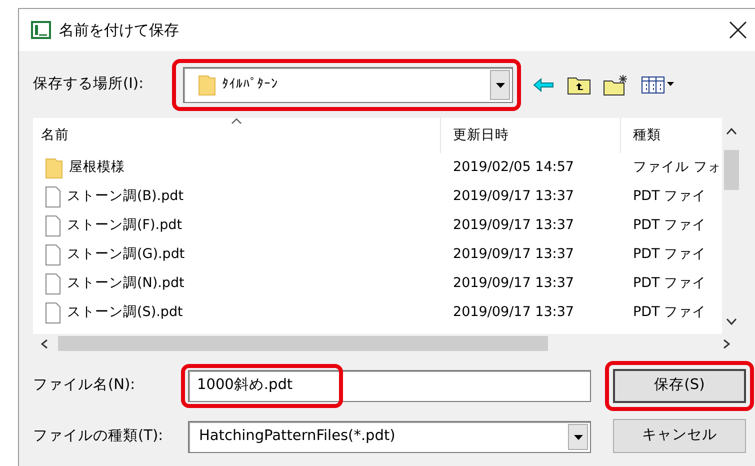  What do you see at coordinates (481, 135) in the screenshot?
I see `column-header: 更新日時` at bounding box center [481, 135].